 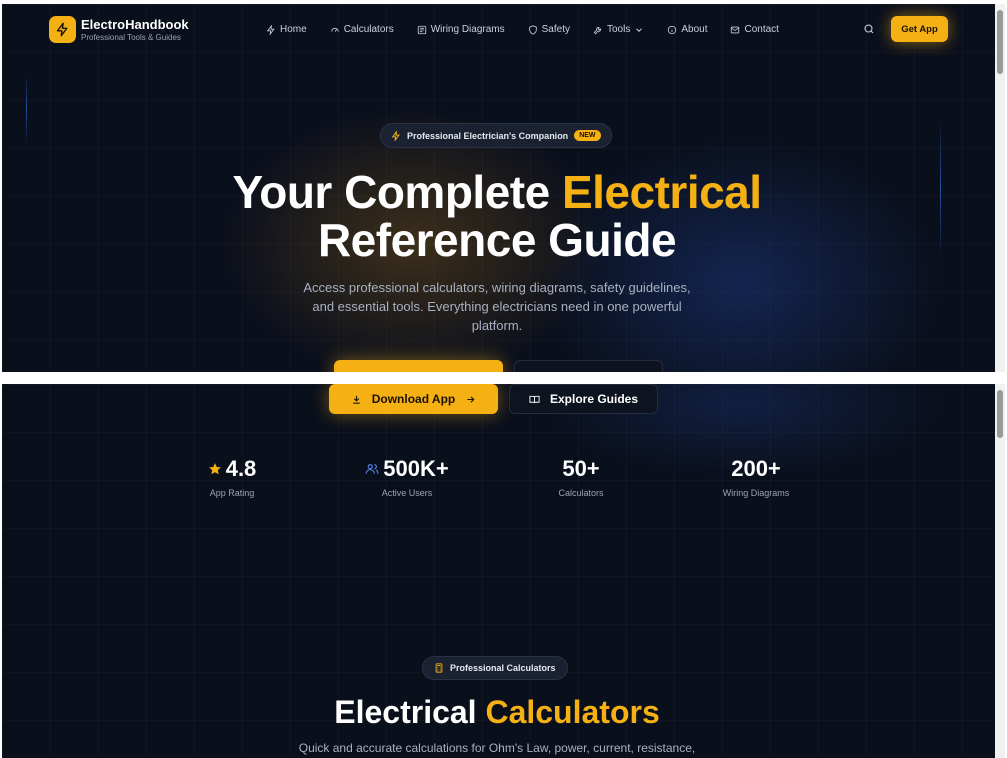 I want to click on nav-tools: Tools, so click(x=618, y=29).